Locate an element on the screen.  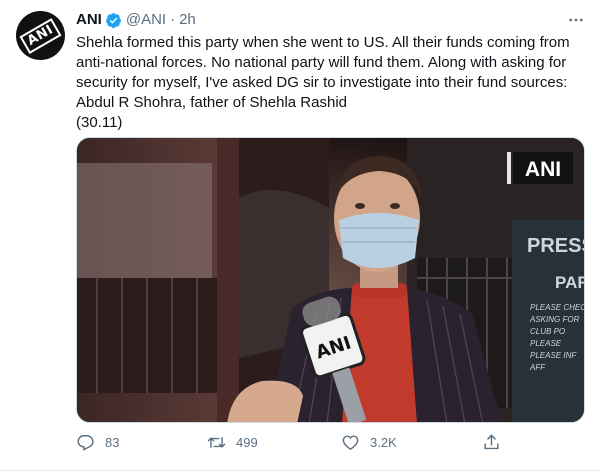
sign-text: PAR is located at coordinates (570, 282).